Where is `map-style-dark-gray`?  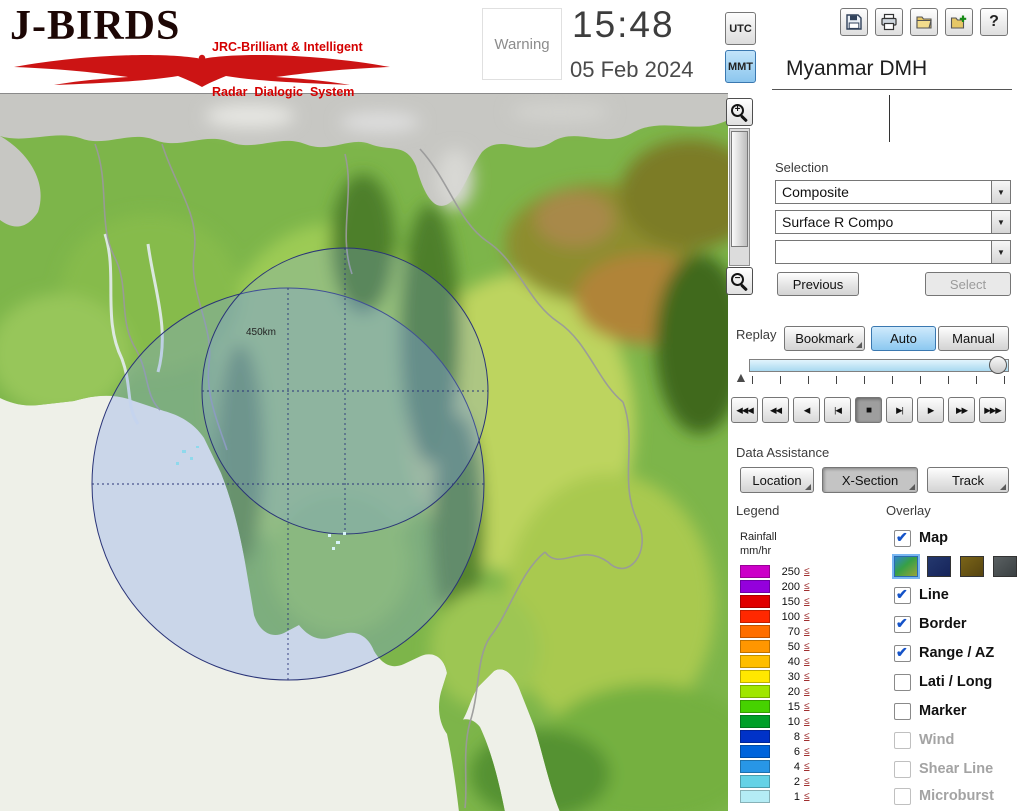
map-style-dark-gray is located at coordinates (1005, 566).